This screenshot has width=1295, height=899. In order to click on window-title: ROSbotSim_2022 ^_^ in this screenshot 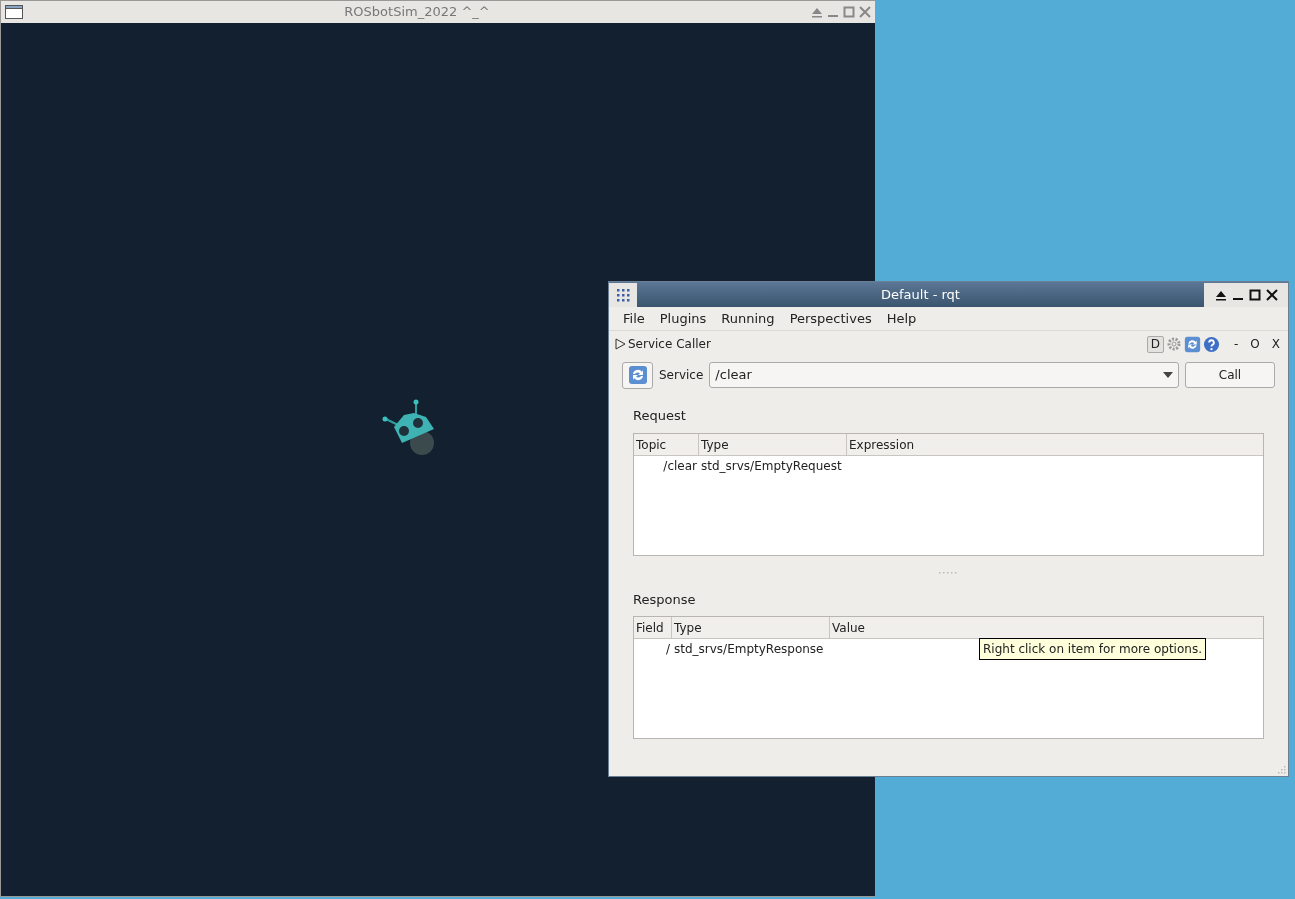, I will do `click(417, 12)`.